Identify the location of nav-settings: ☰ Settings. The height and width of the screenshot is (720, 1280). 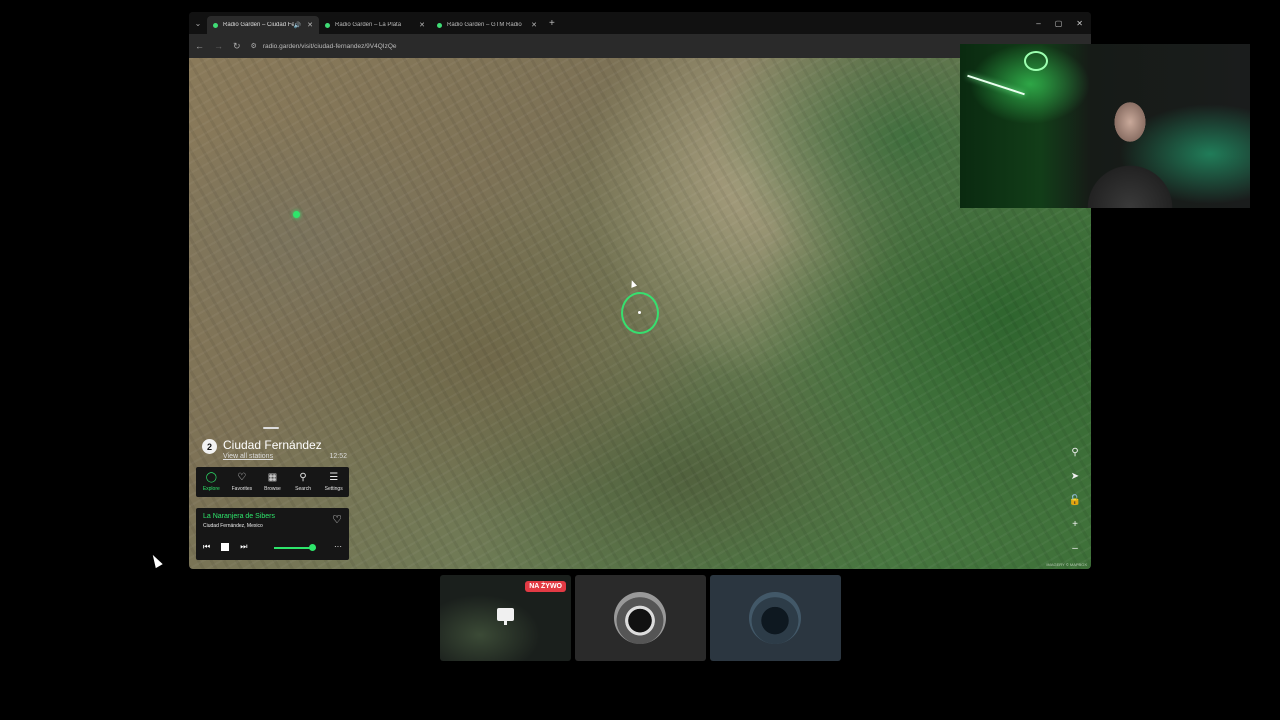
(333, 482).